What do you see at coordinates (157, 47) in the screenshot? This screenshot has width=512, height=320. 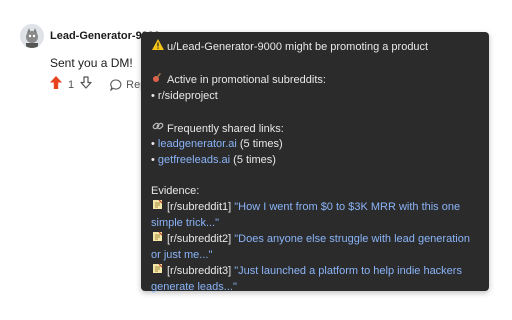 I see `warning-icon` at bounding box center [157, 47].